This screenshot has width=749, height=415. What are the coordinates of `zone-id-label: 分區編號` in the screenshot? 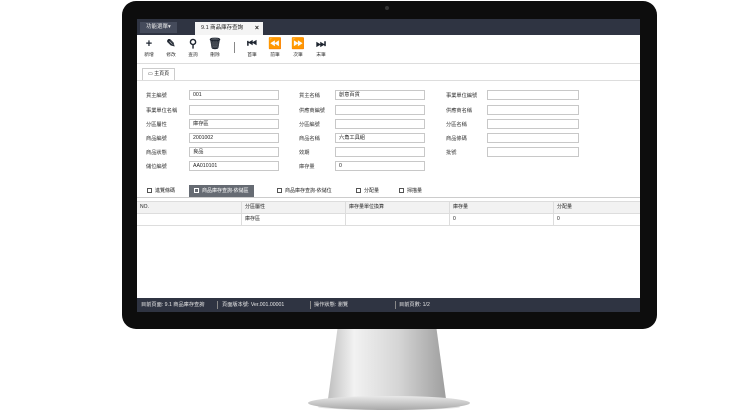 It's located at (309, 125).